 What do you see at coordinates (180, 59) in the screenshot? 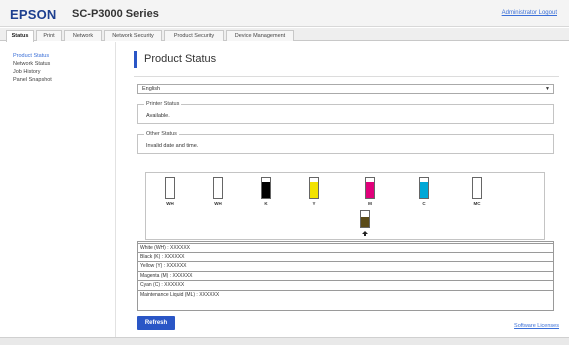
I see `page-title: Product Status` at bounding box center [180, 59].